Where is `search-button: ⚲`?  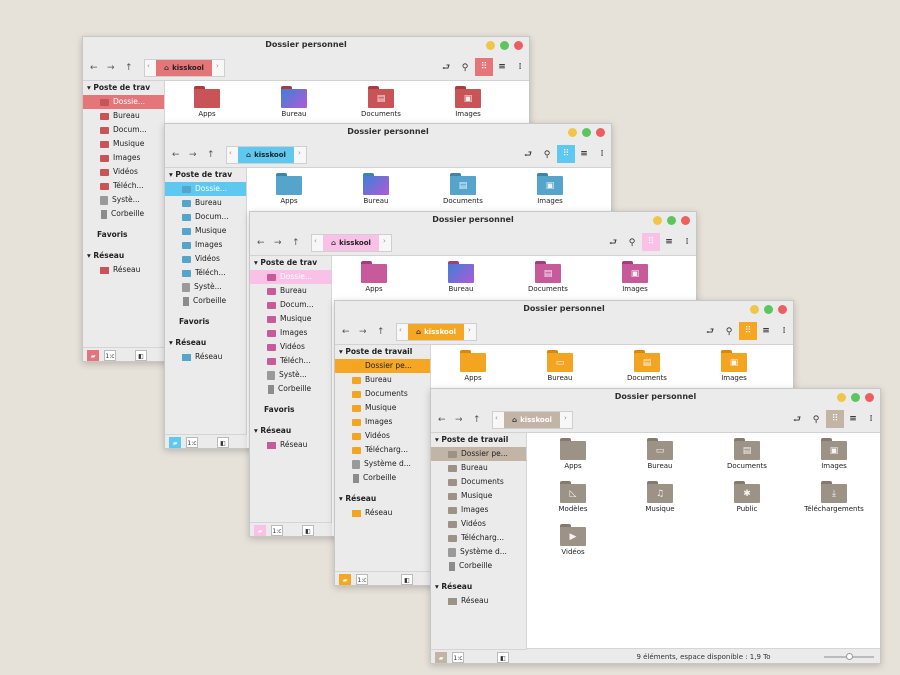 search-button: ⚲ is located at coordinates (729, 332).